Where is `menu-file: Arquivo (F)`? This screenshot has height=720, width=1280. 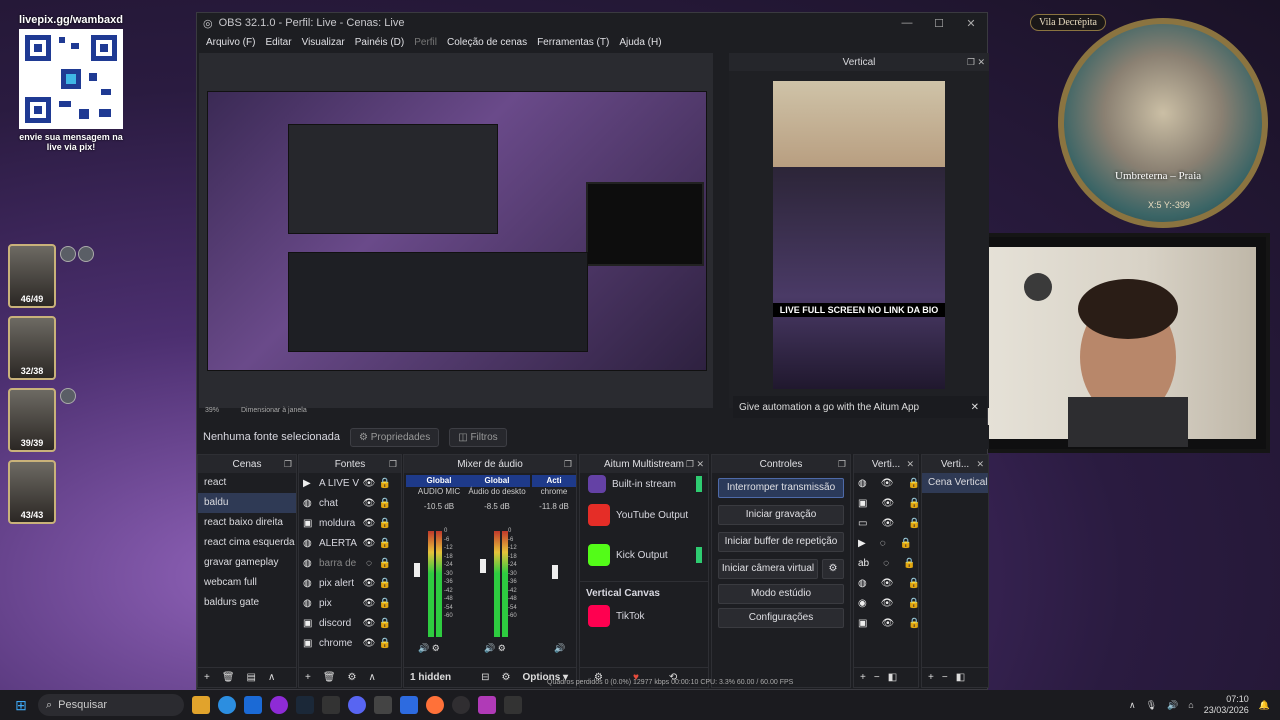 menu-file: Arquivo (F) is located at coordinates (230, 42).